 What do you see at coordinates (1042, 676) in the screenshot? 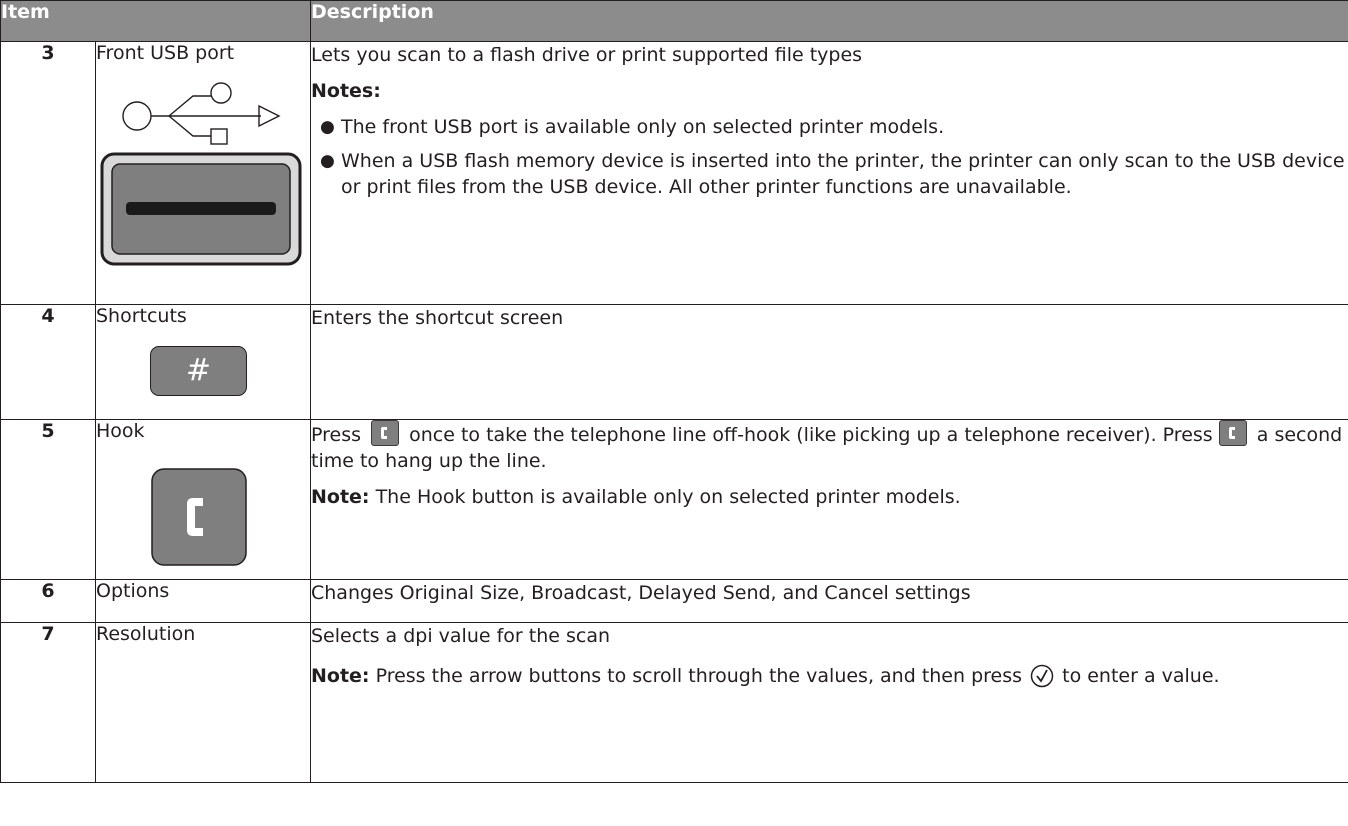
I see `checkmark-circle-icon` at bounding box center [1042, 676].